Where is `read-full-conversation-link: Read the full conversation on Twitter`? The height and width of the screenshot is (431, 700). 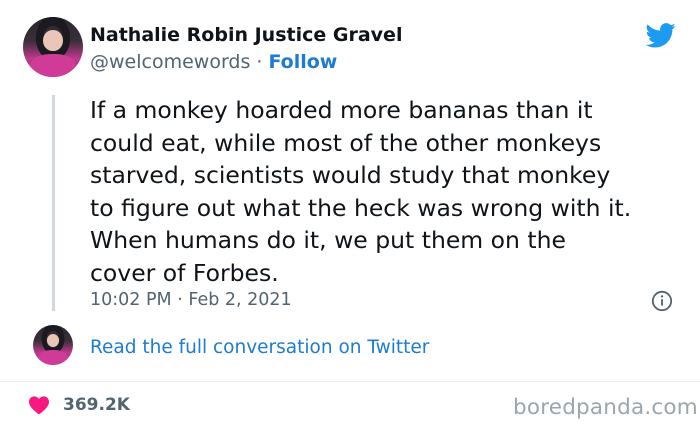
read-full-conversation-link: Read the full conversation on Twitter is located at coordinates (259, 347).